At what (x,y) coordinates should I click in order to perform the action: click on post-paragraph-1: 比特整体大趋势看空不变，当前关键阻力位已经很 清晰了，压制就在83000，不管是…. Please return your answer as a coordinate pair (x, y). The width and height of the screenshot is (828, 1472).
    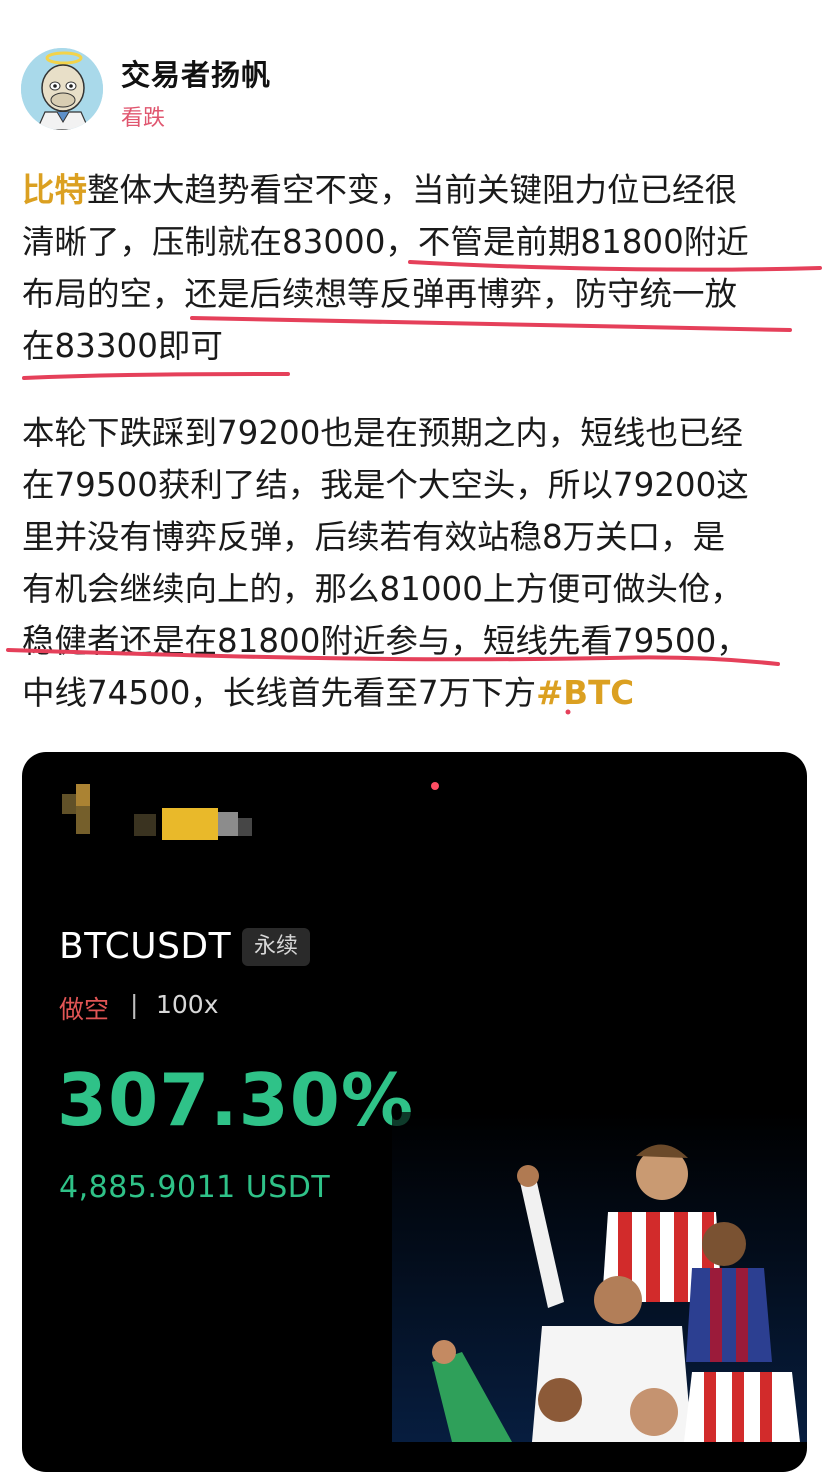
    Looking at the image, I should click on (417, 268).